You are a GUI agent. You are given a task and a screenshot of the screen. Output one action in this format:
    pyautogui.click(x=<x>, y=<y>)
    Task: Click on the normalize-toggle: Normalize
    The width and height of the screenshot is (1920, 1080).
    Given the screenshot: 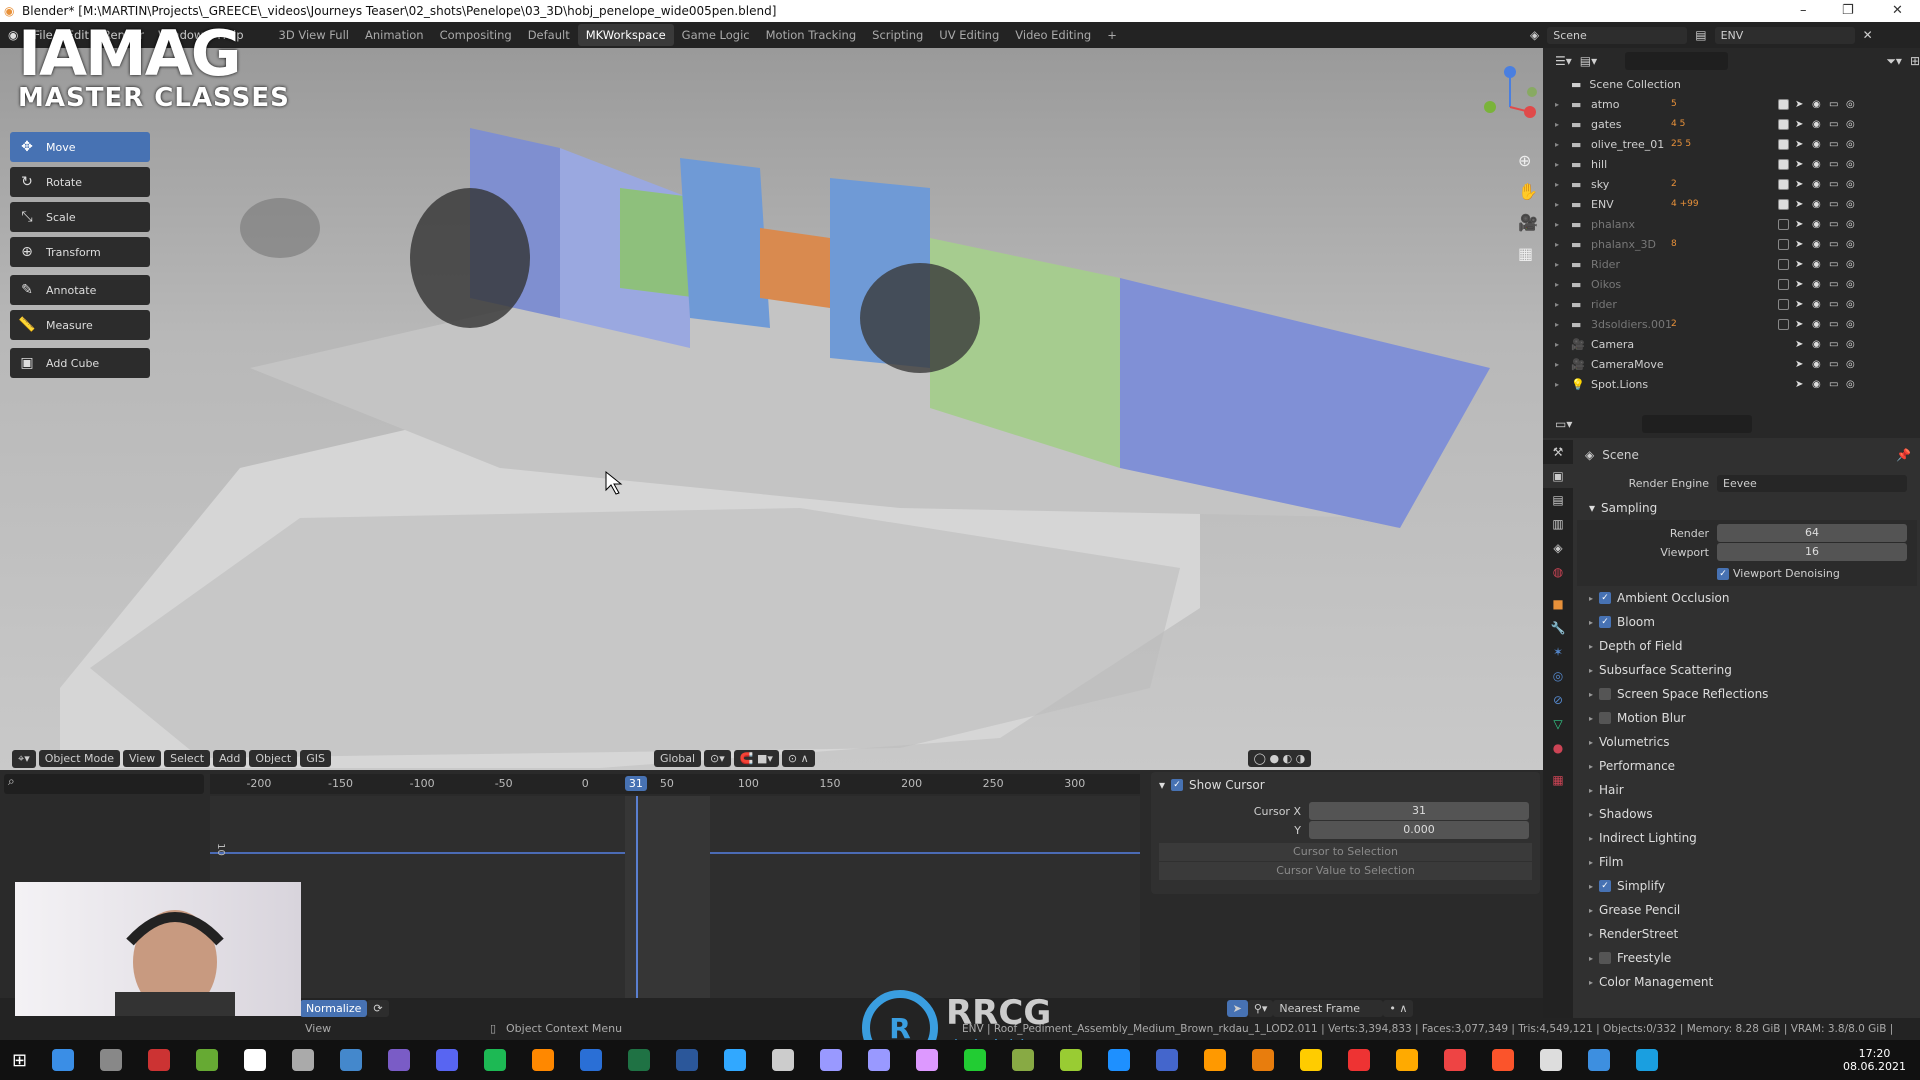 What is the action you would take?
    pyautogui.click(x=334, y=1008)
    